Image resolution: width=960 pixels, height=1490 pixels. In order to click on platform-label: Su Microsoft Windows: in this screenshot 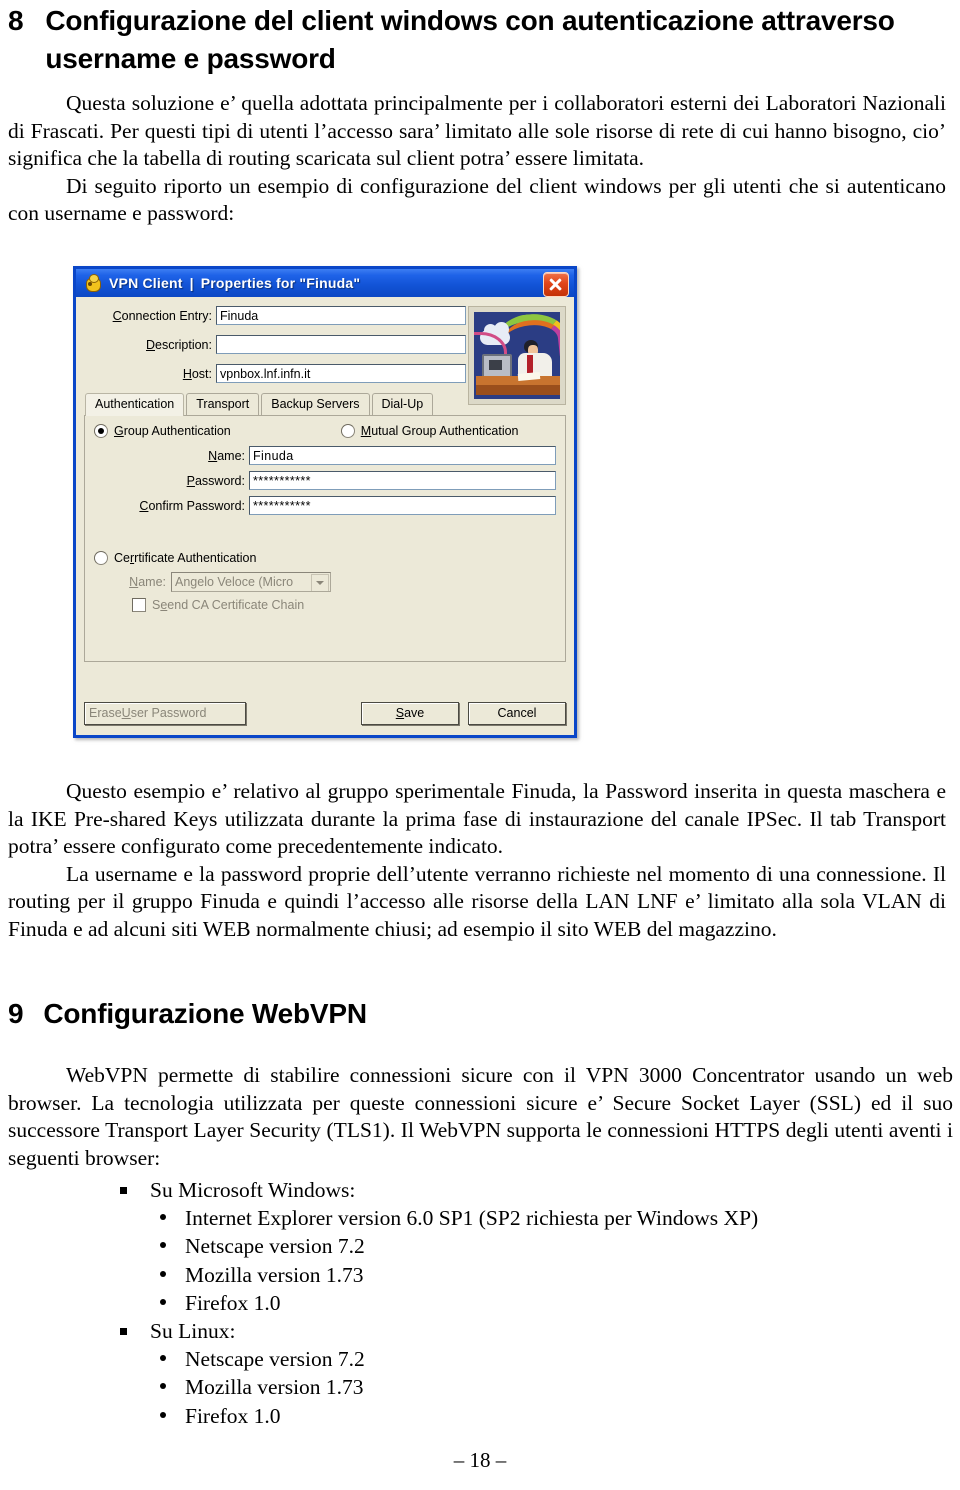, I will do `click(253, 1190)`.